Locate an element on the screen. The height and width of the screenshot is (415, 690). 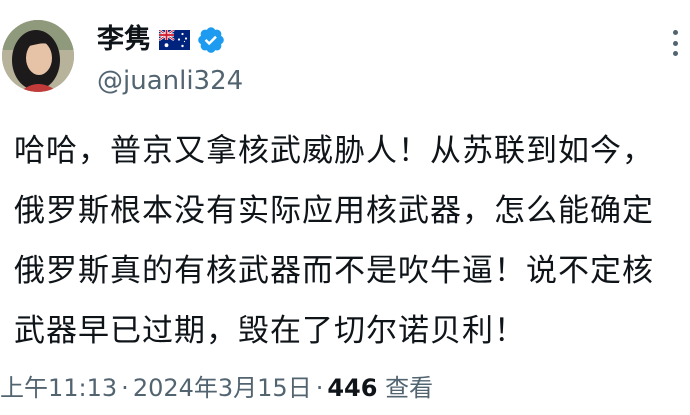
views-count: 446 is located at coordinates (352, 388).